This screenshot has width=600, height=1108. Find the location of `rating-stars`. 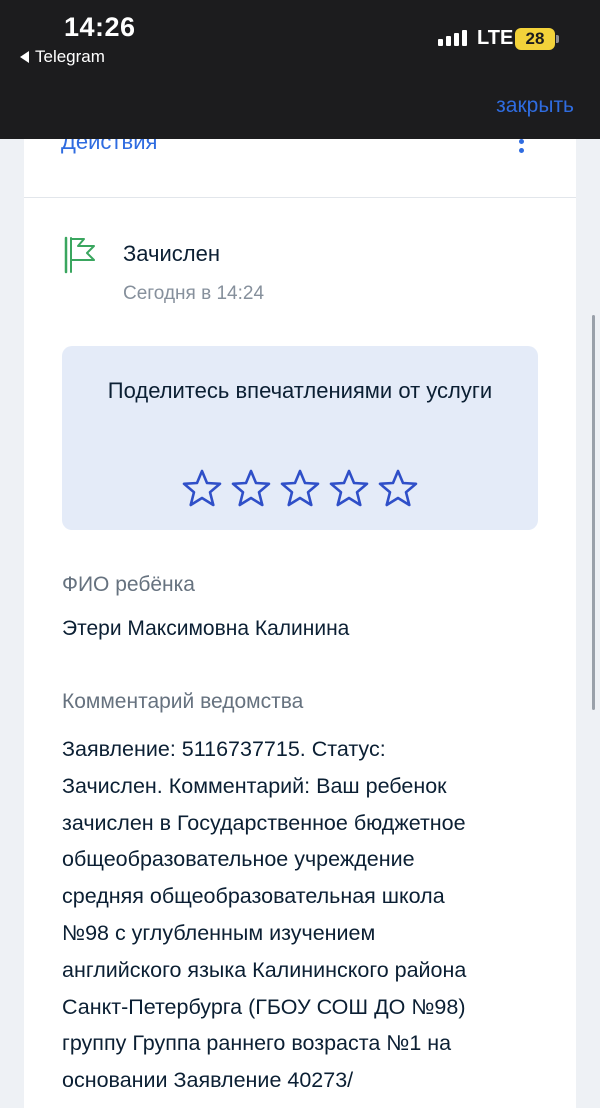

rating-stars is located at coordinates (300, 488).